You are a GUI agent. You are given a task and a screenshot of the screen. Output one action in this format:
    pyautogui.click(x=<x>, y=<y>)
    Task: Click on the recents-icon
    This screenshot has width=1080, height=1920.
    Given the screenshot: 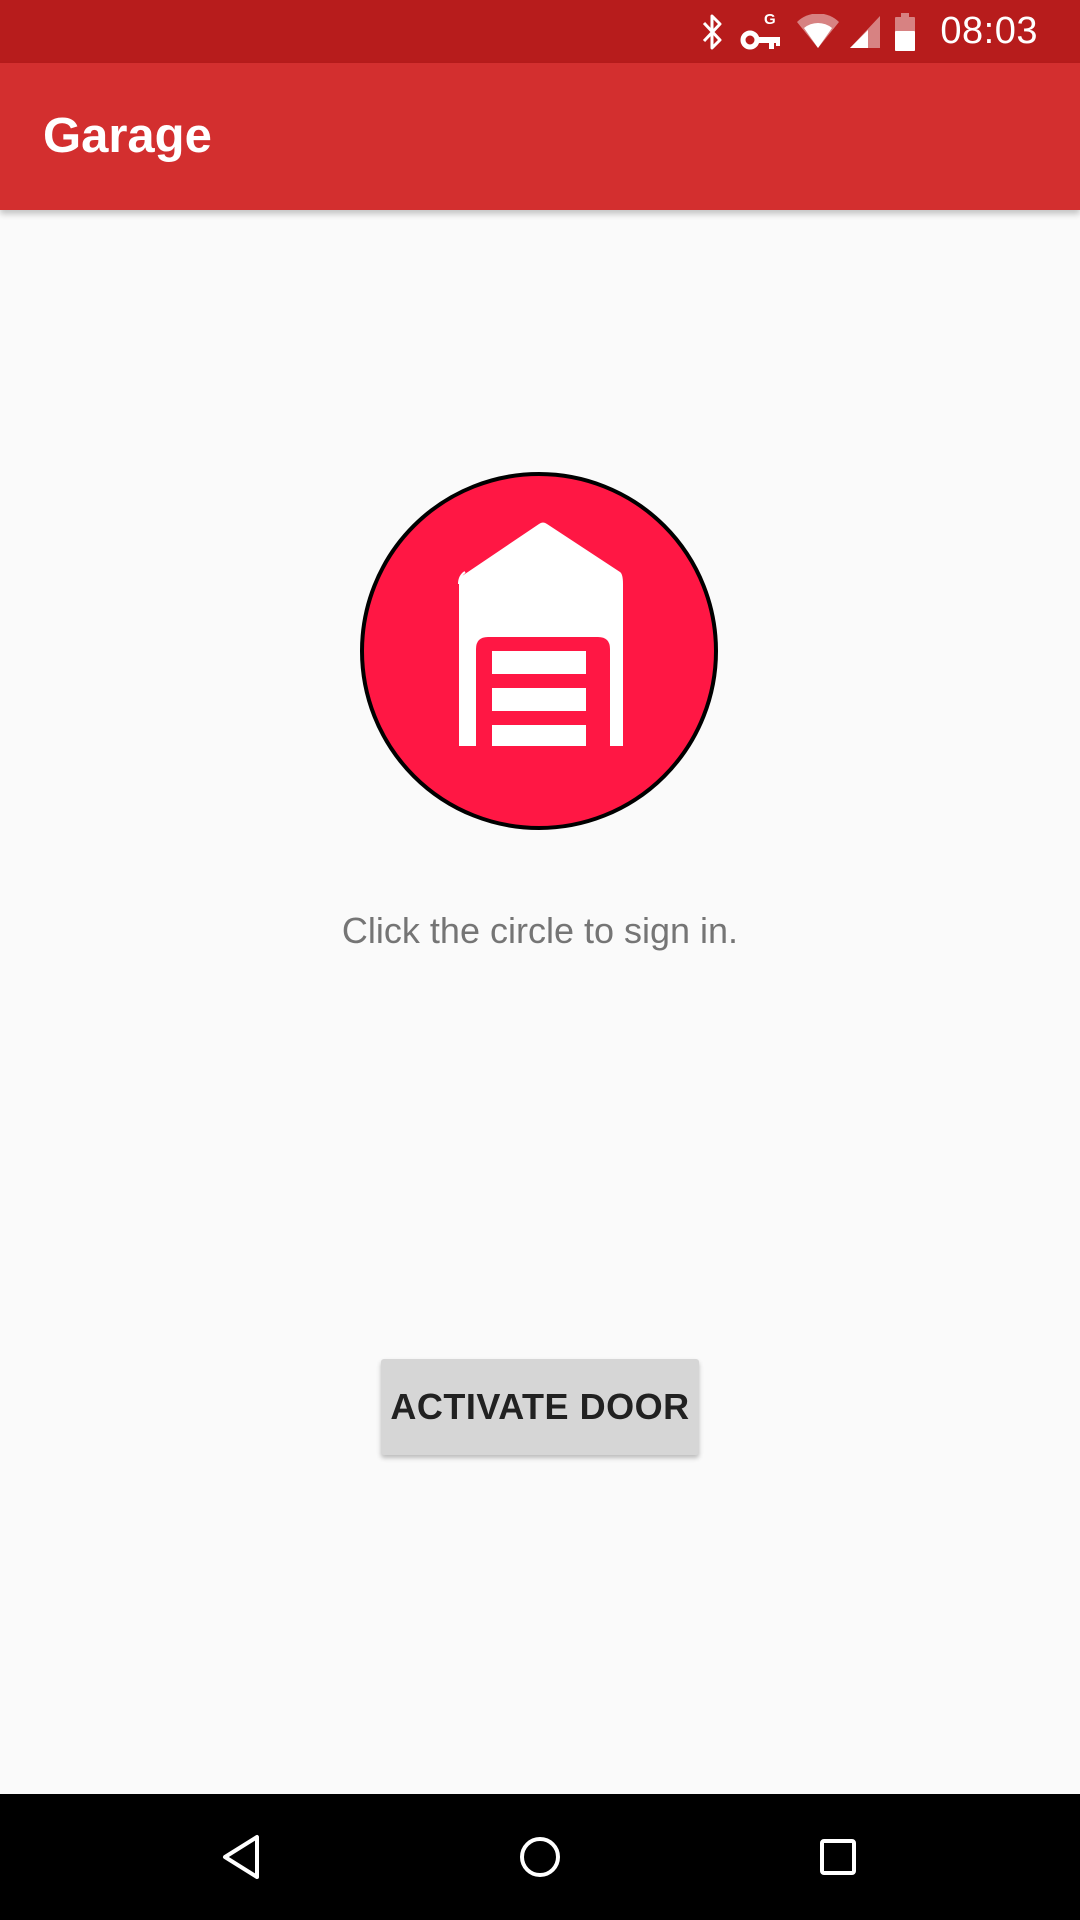 What is the action you would take?
    pyautogui.click(x=838, y=1857)
    